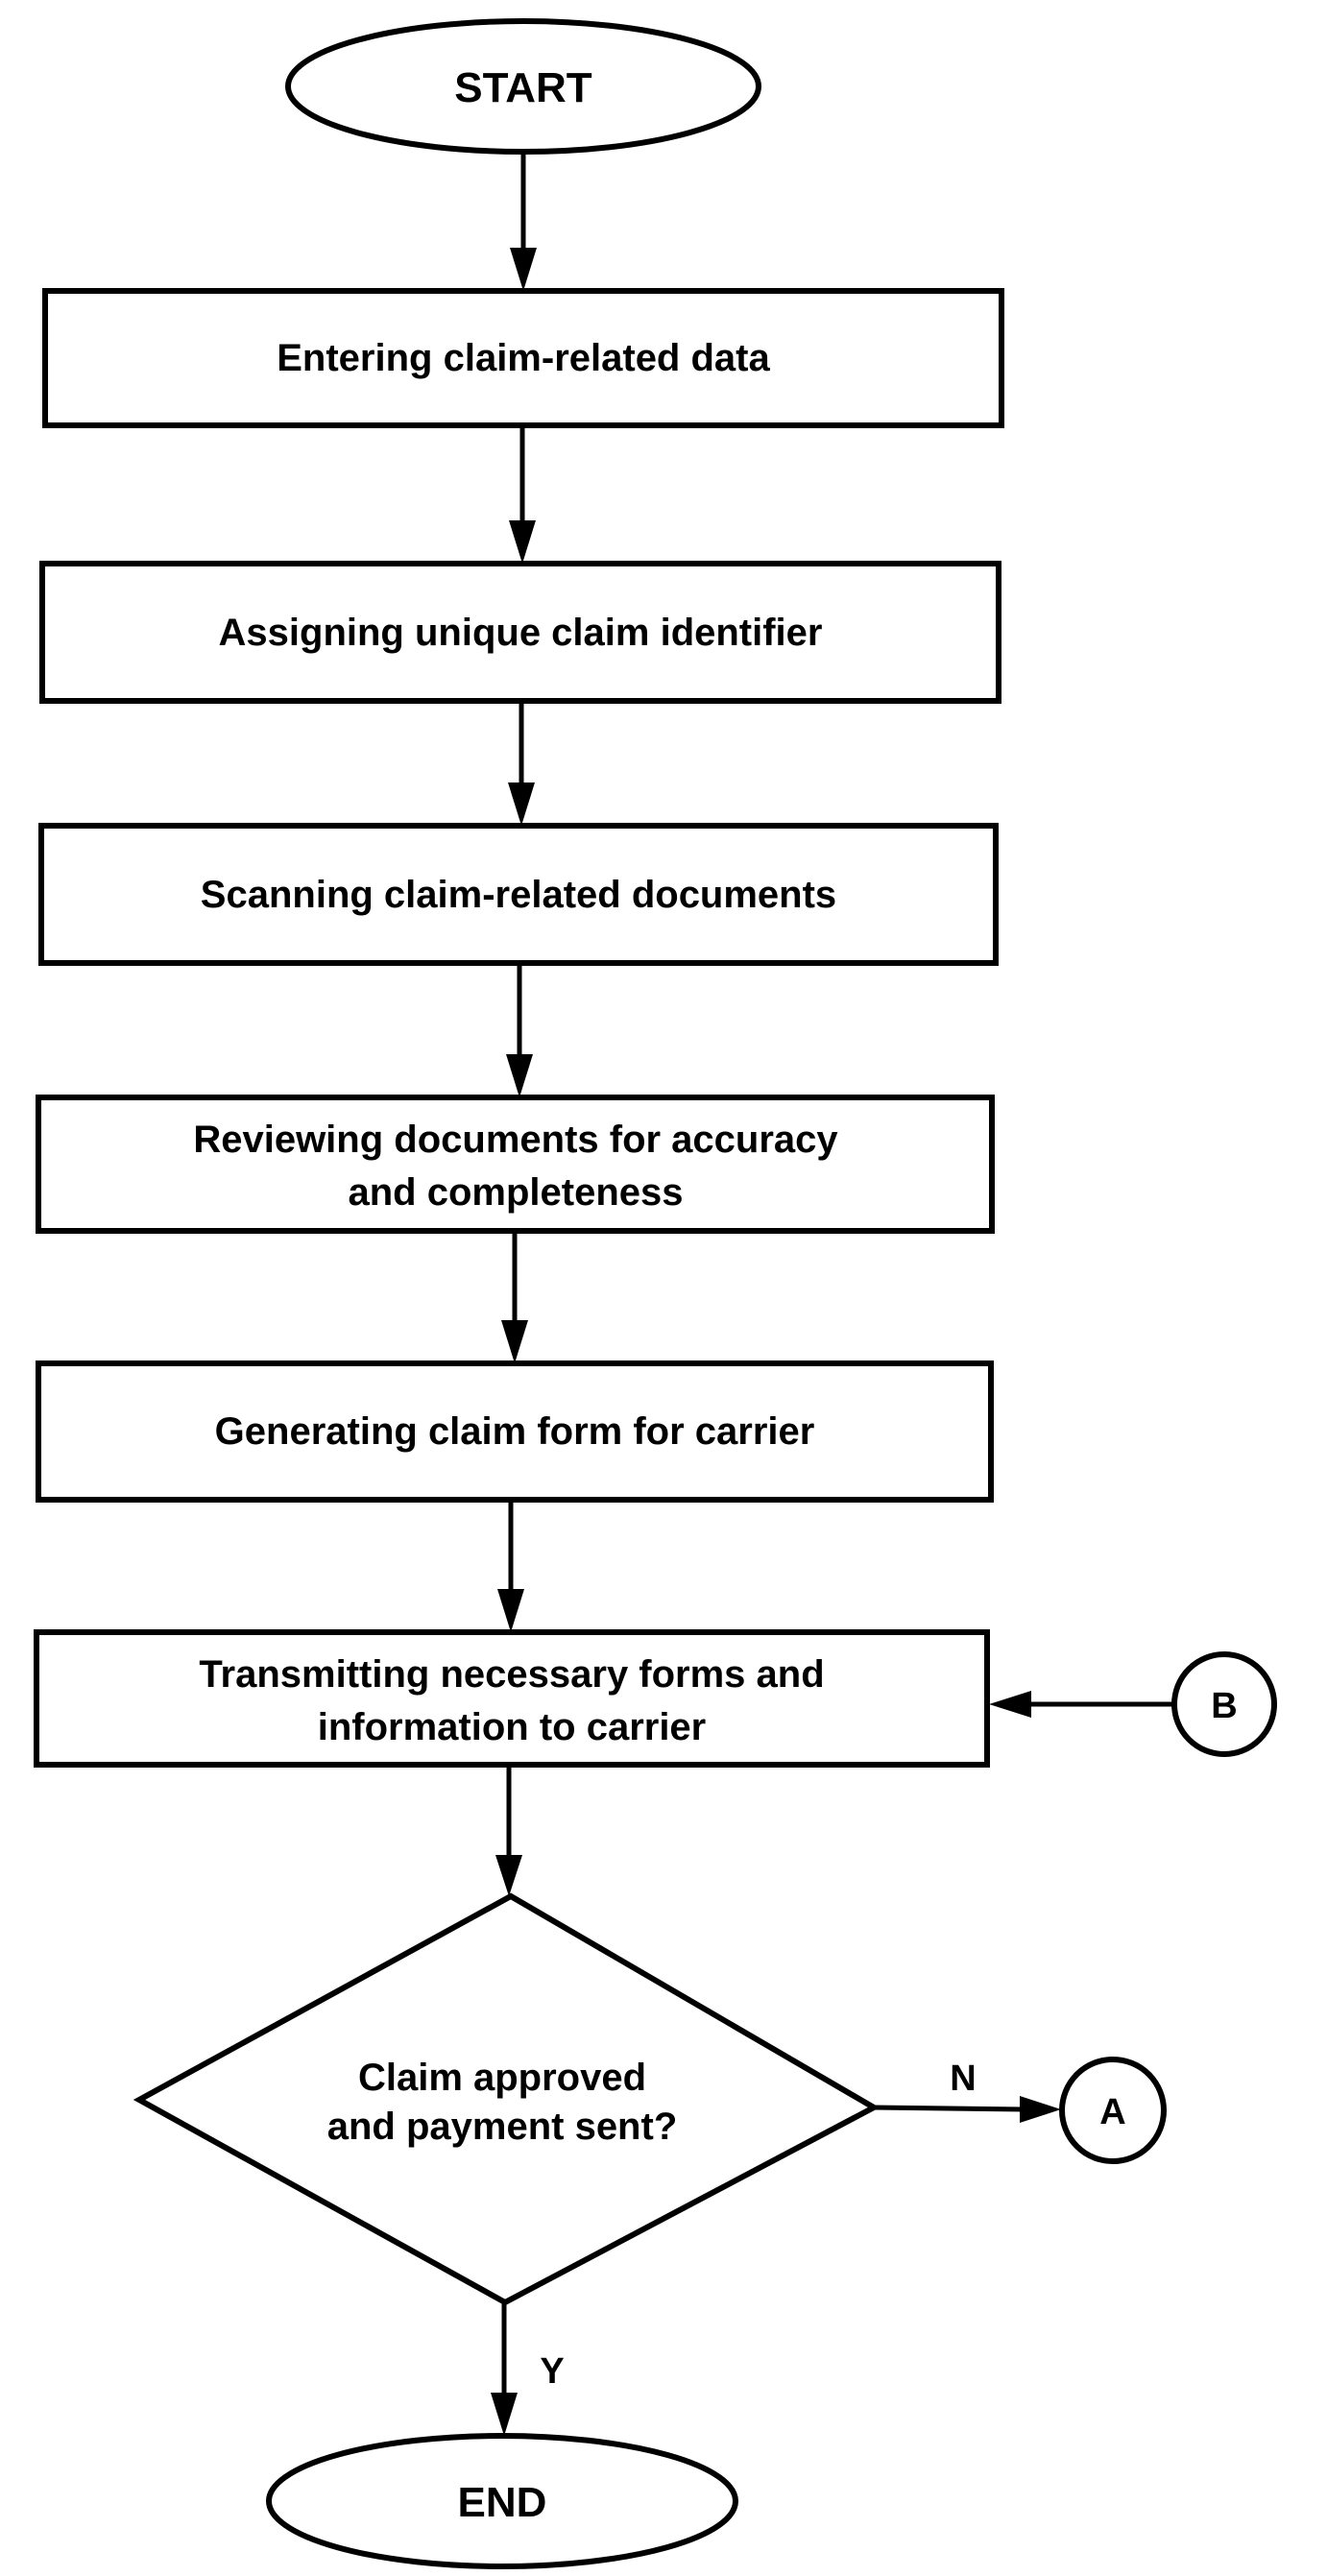 This screenshot has width=1327, height=2576. I want to click on start-label: START, so click(523, 87).